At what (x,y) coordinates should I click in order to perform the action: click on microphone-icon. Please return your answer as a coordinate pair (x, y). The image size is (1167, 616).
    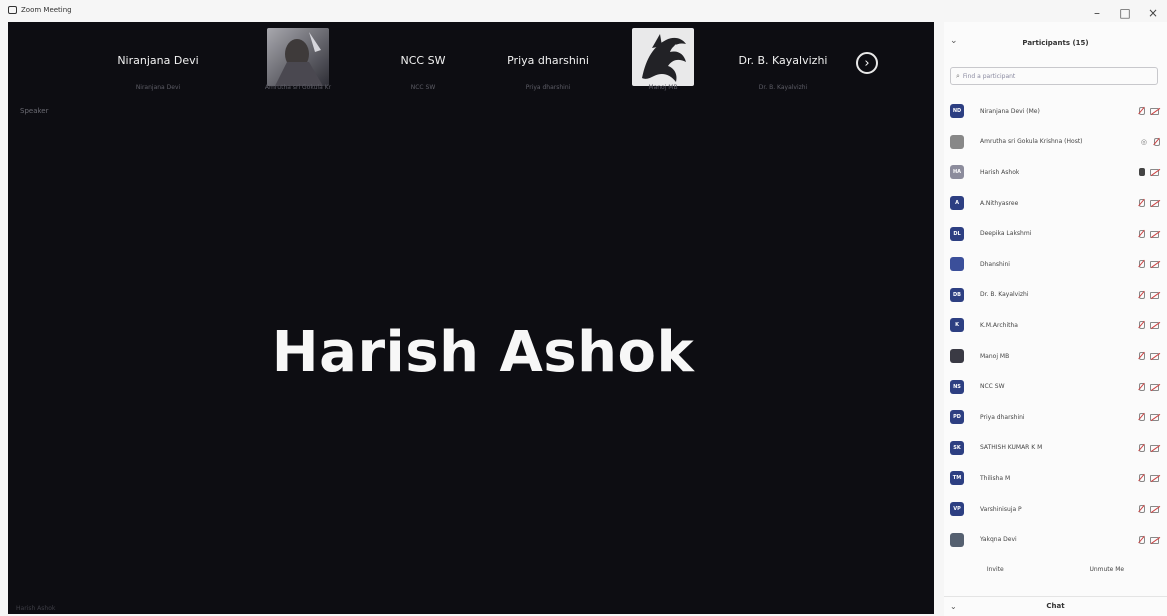
    Looking at the image, I should click on (1141, 172).